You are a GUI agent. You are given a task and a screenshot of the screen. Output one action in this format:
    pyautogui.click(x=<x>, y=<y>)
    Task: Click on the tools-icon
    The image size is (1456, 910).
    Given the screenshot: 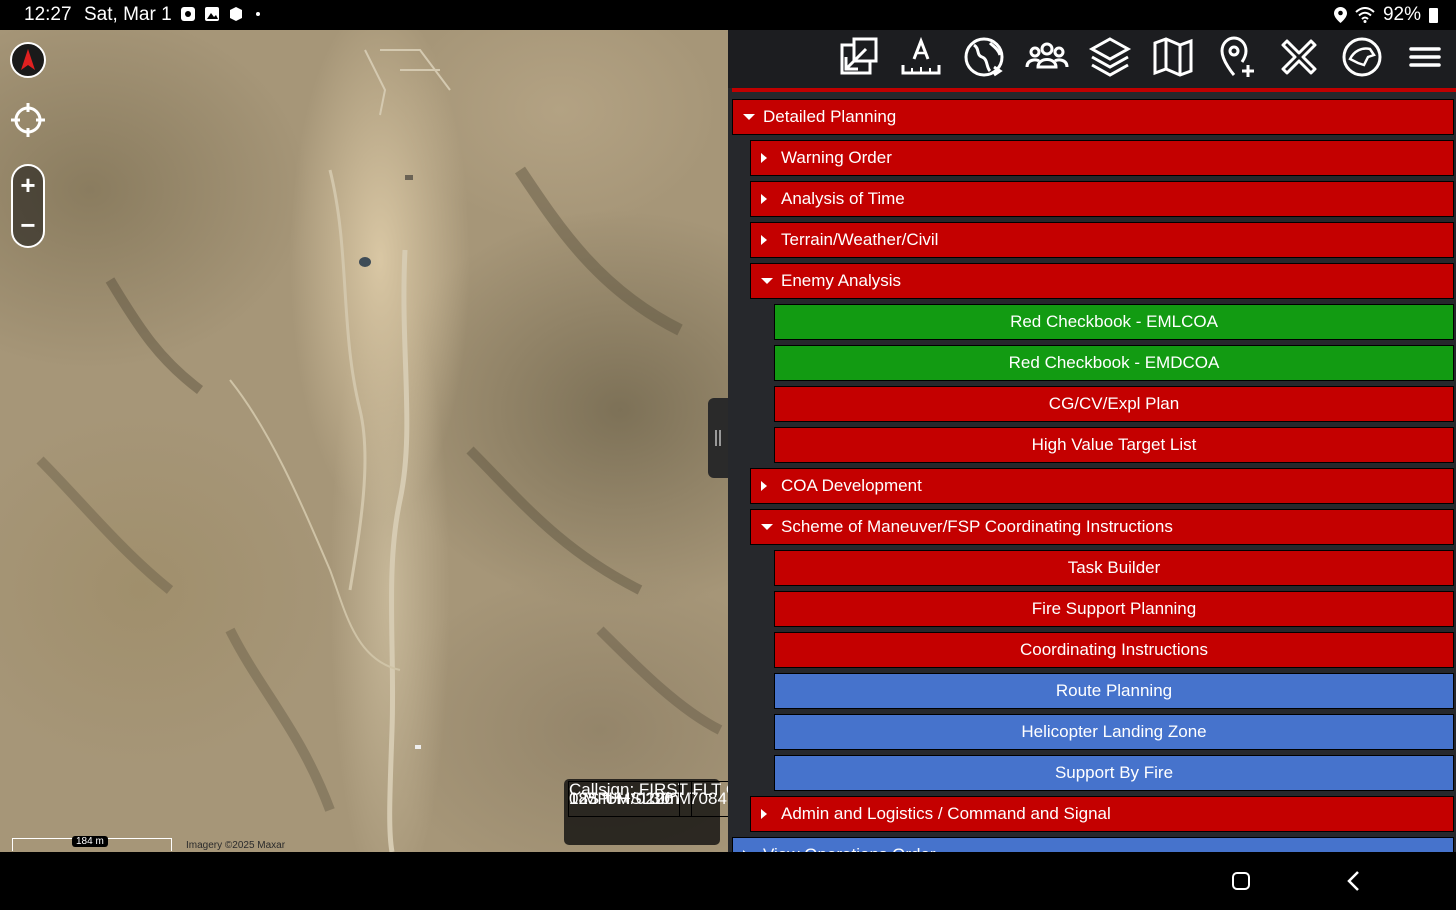 What is the action you would take?
    pyautogui.click(x=1299, y=57)
    